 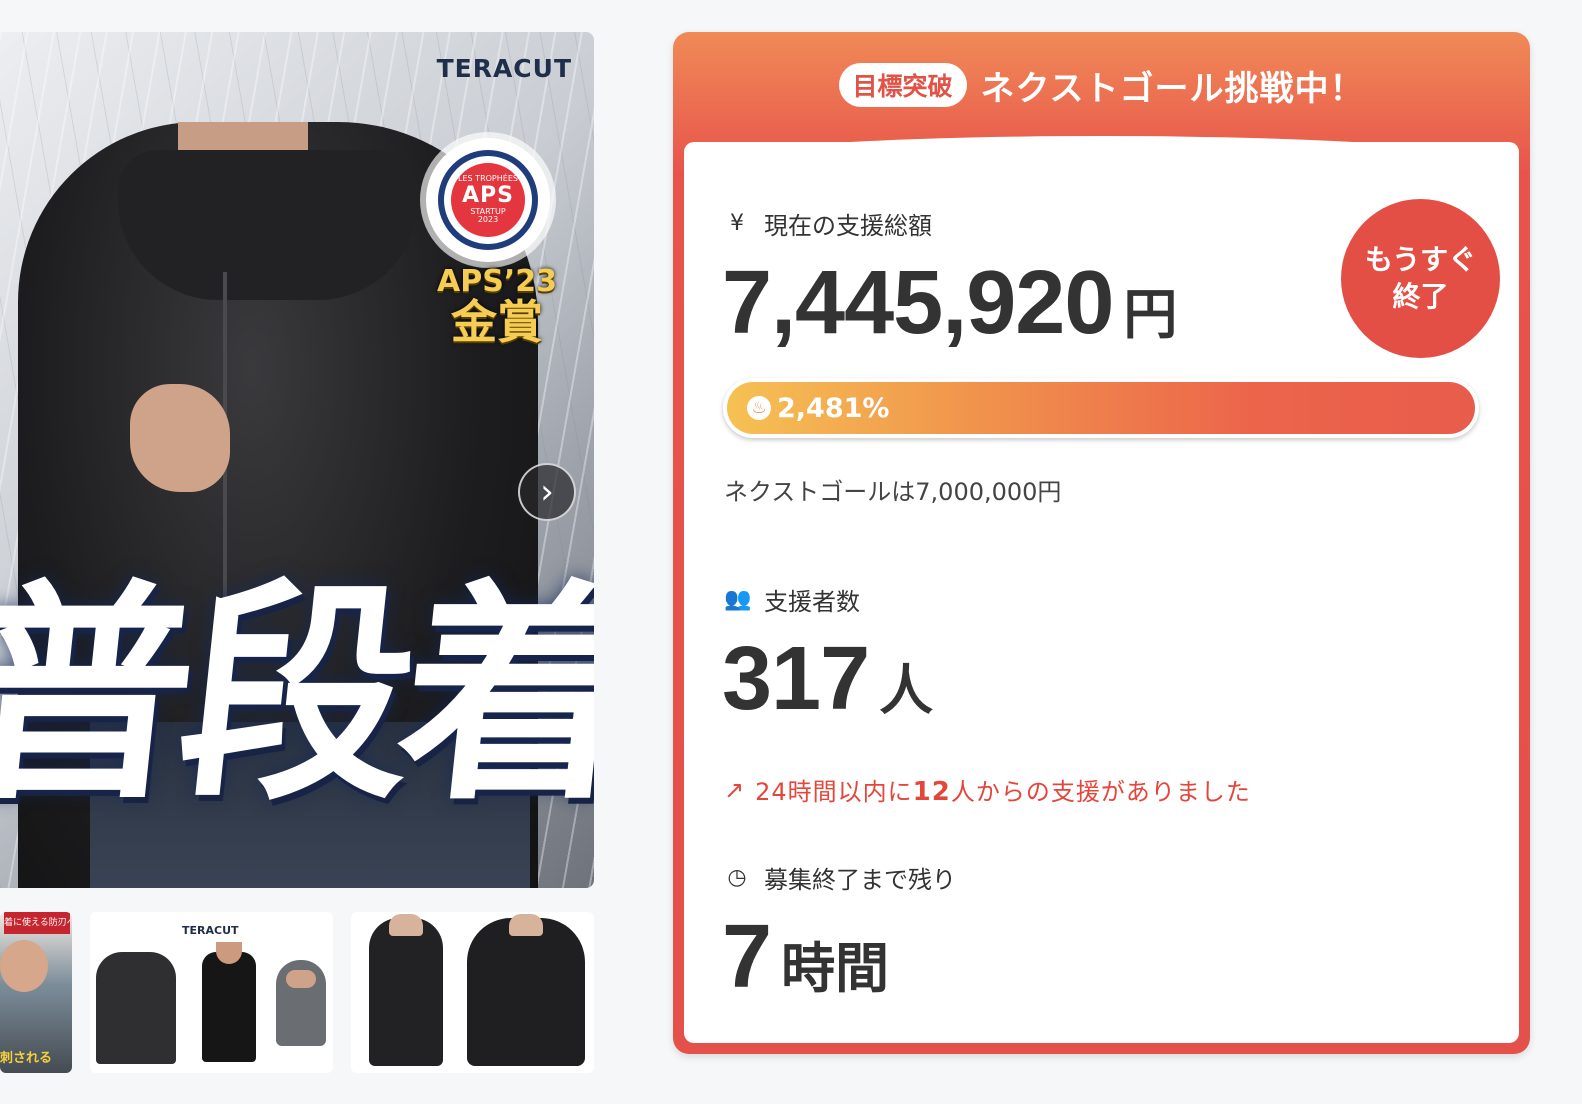 I want to click on thumbnail-bottom-caption: 刺される, so click(x=26, y=1058).